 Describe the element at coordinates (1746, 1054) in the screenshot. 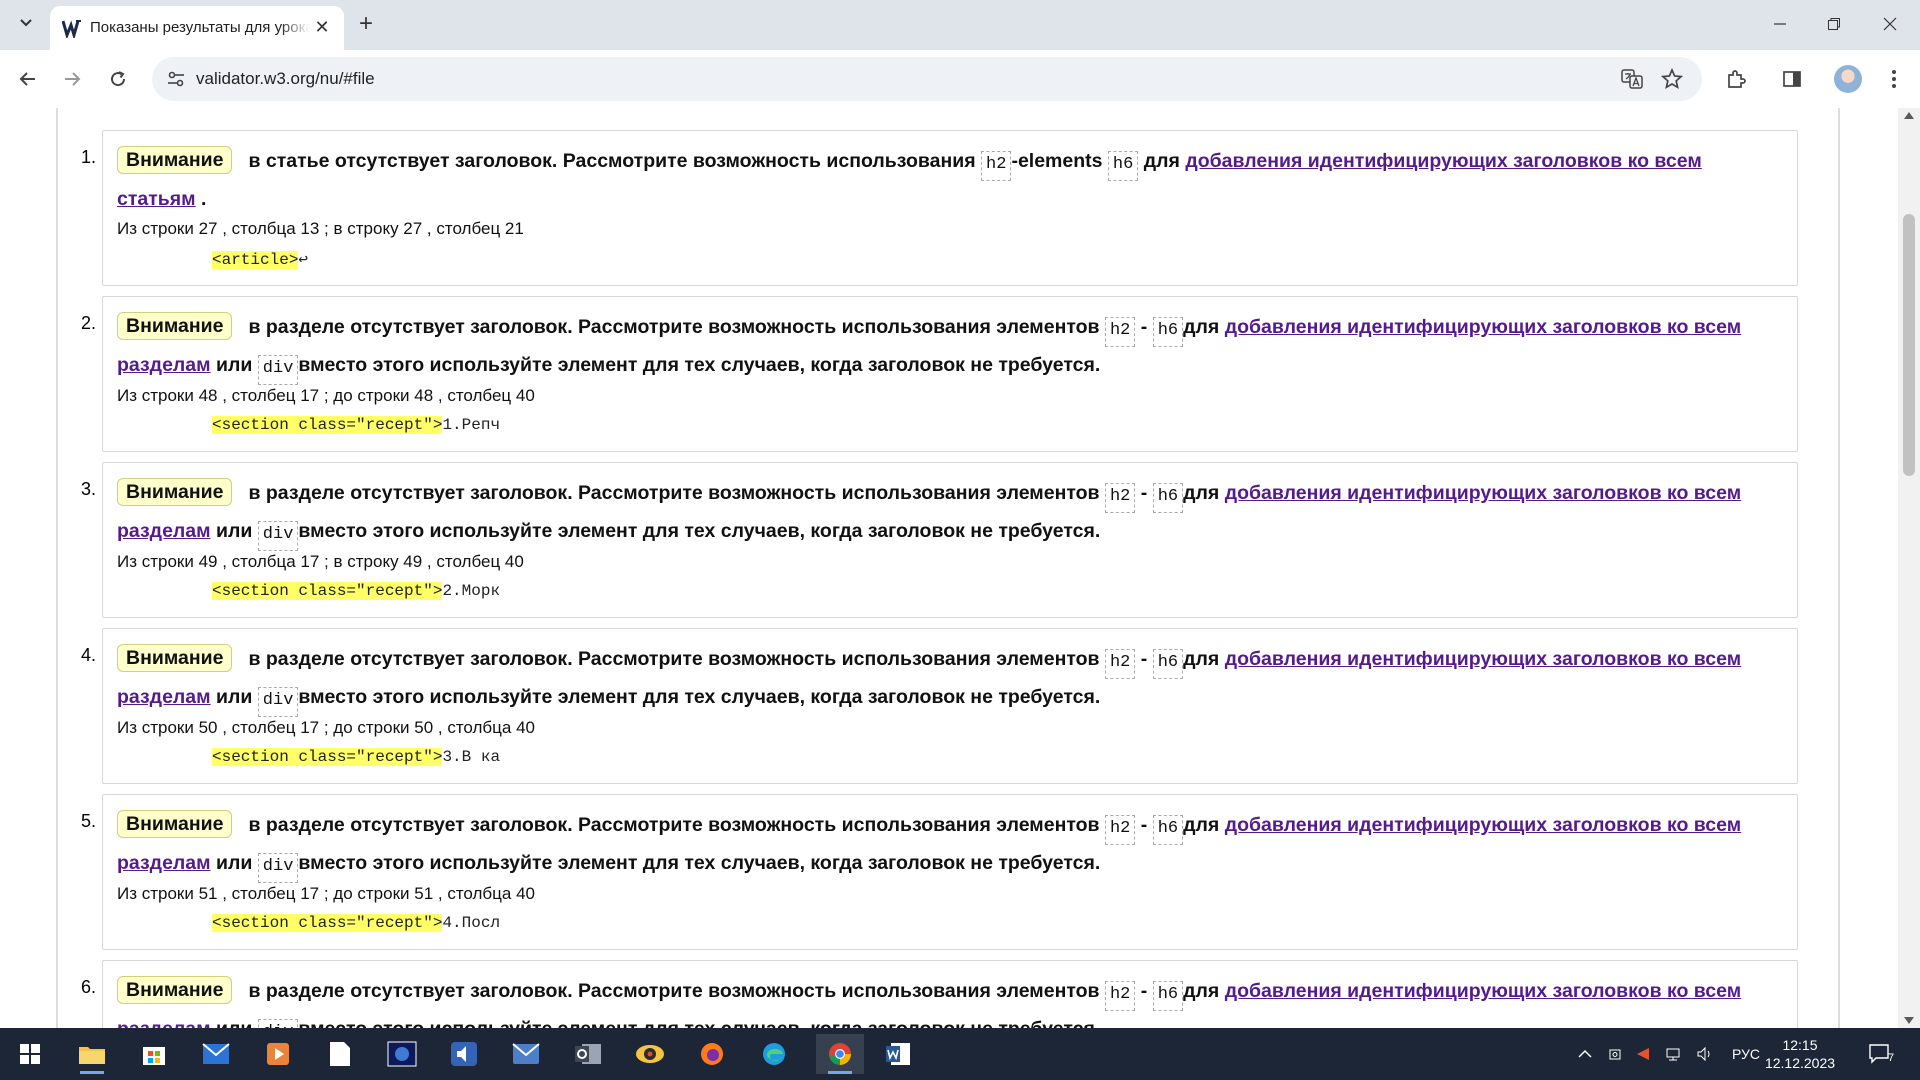

I see `input-language: РУС` at that location.